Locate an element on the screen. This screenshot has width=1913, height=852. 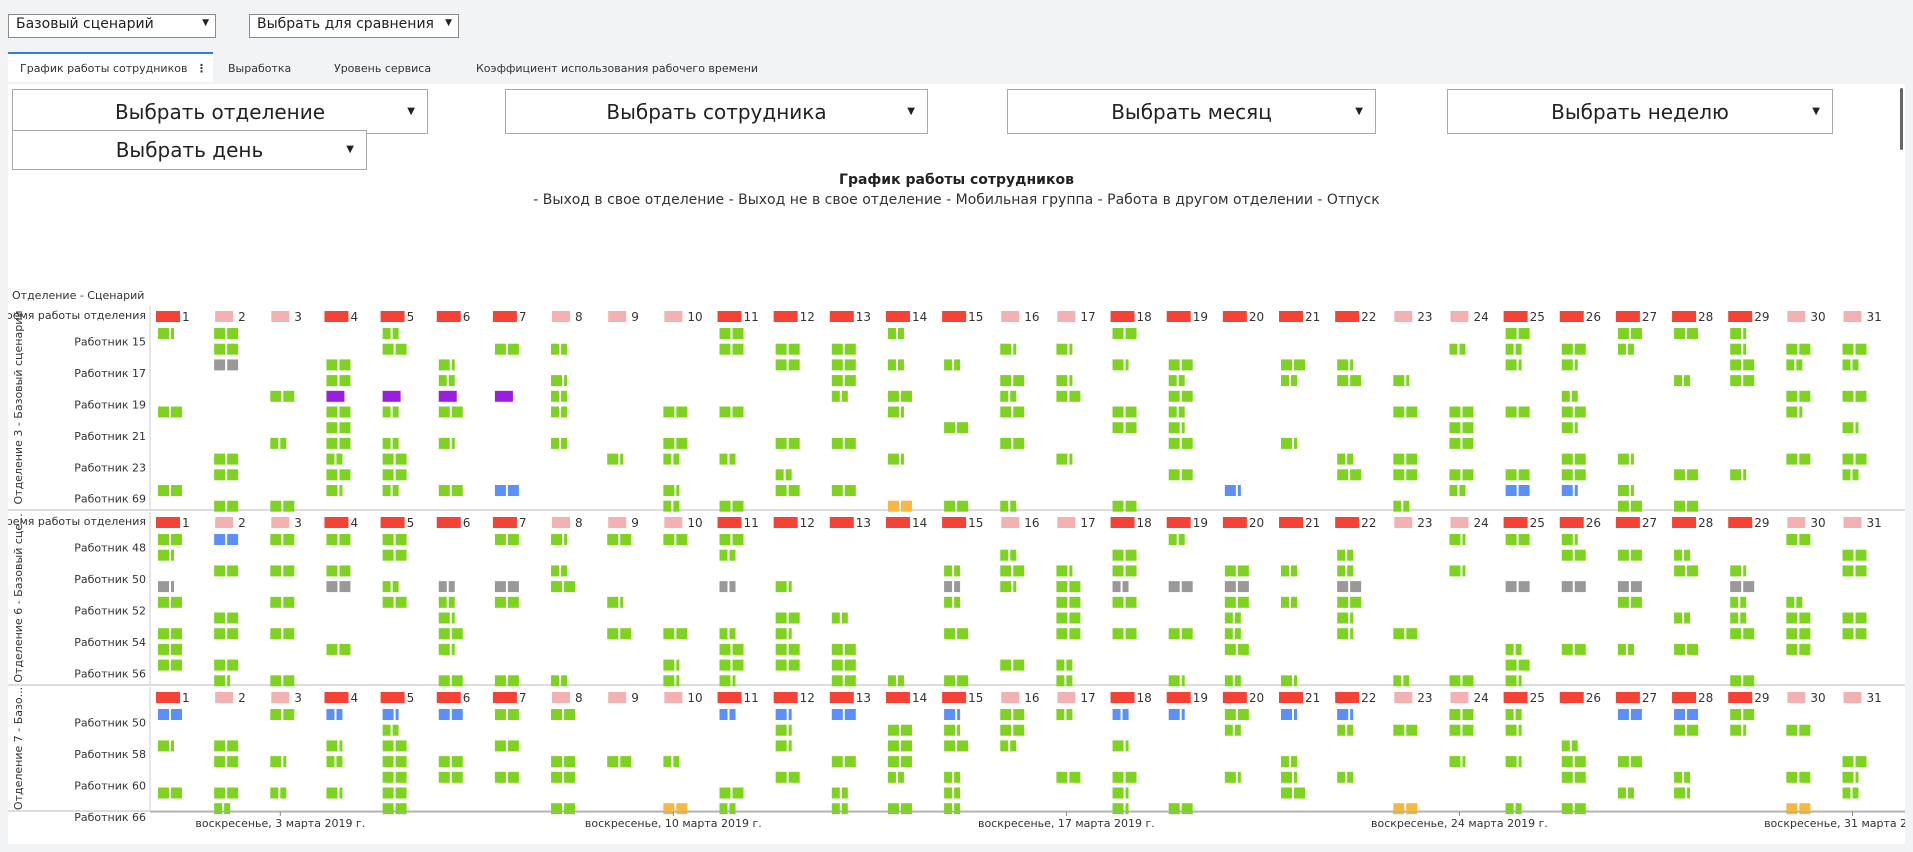
day-label: 5 is located at coordinates (411, 523).